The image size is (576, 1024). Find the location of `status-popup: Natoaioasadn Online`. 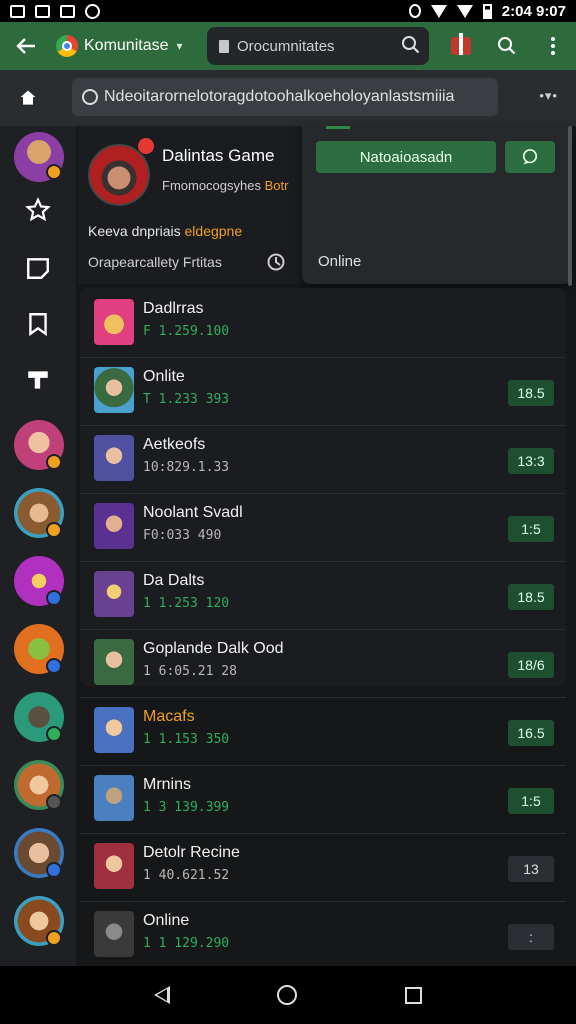

status-popup: Natoaioasadn Online is located at coordinates (437, 205).